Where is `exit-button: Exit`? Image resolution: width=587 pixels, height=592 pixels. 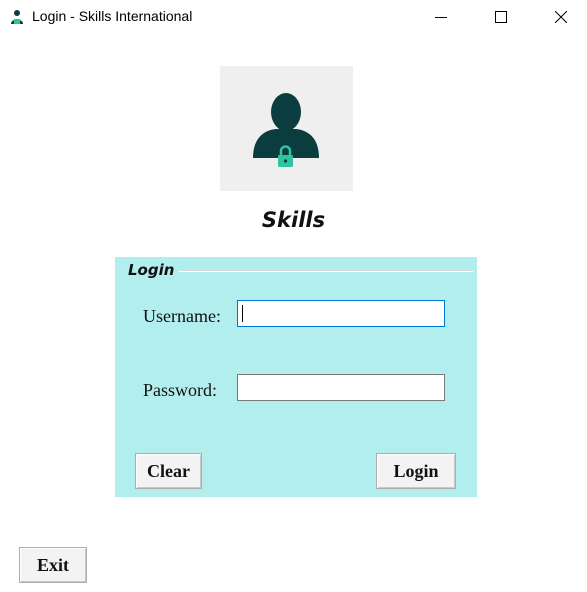 exit-button: Exit is located at coordinates (53, 565).